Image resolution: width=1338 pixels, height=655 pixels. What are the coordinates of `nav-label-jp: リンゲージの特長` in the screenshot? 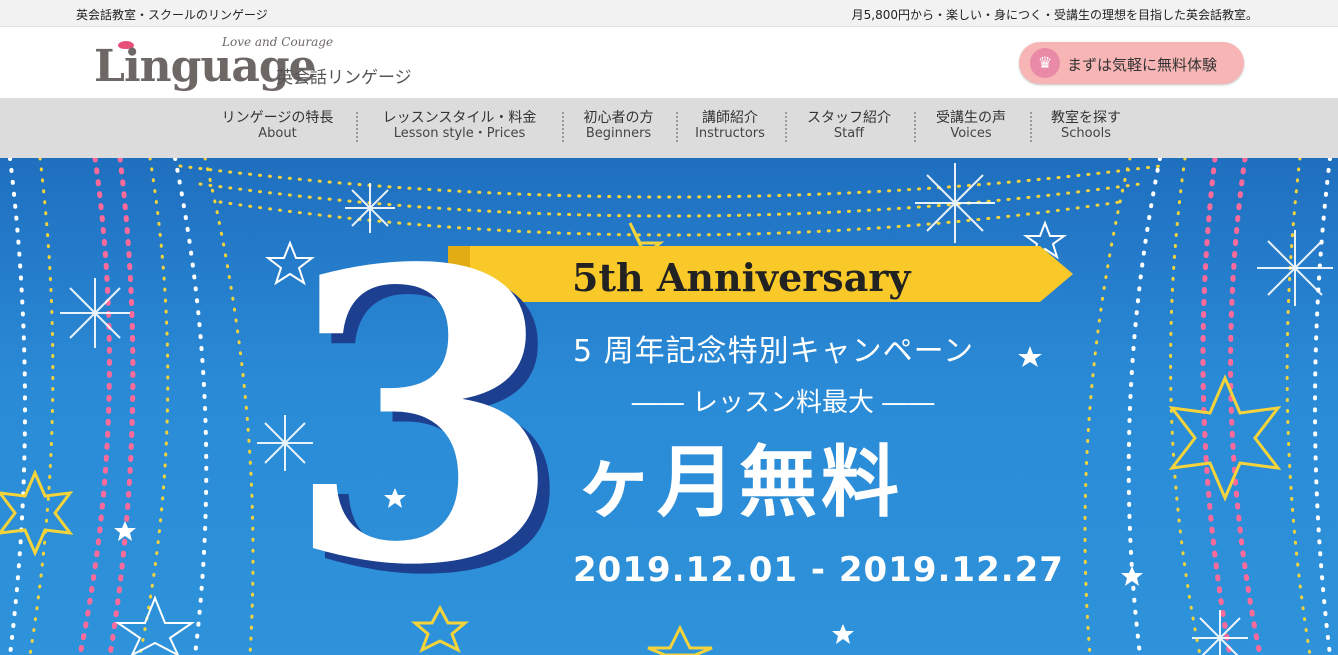 It's located at (277, 118).